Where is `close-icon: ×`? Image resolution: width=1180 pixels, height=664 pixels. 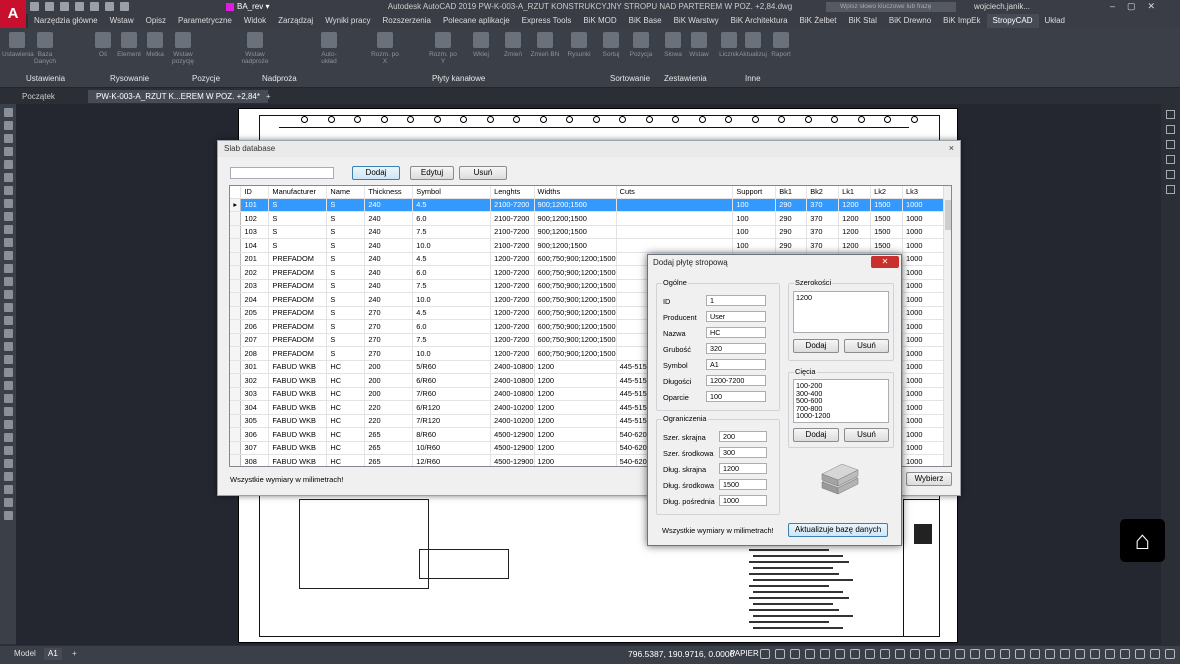 close-icon: × is located at coordinates (951, 148).